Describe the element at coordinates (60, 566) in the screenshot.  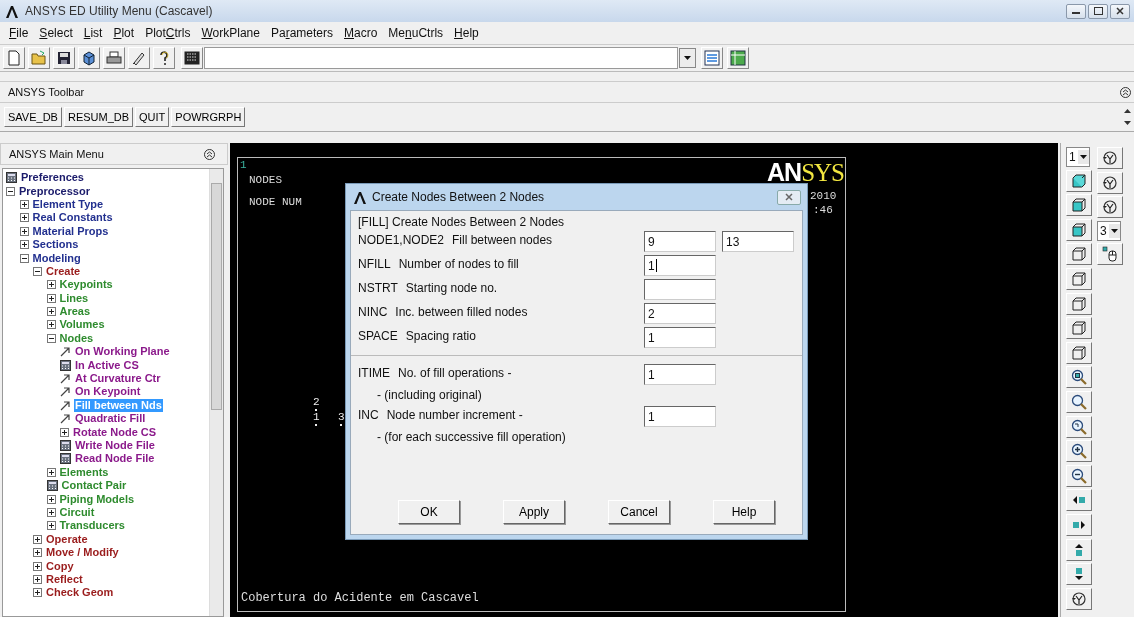
I see `menu-item: Copy` at that location.